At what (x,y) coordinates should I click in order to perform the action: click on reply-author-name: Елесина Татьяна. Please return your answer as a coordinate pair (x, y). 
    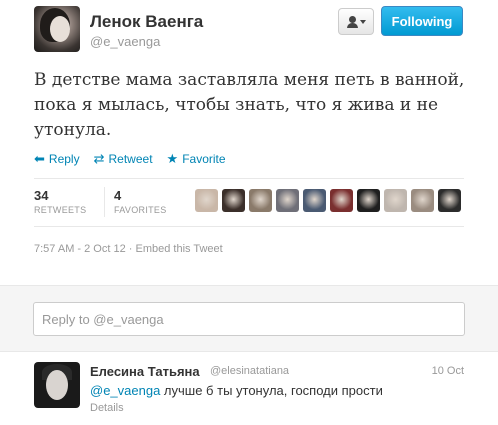
    Looking at the image, I should click on (145, 371).